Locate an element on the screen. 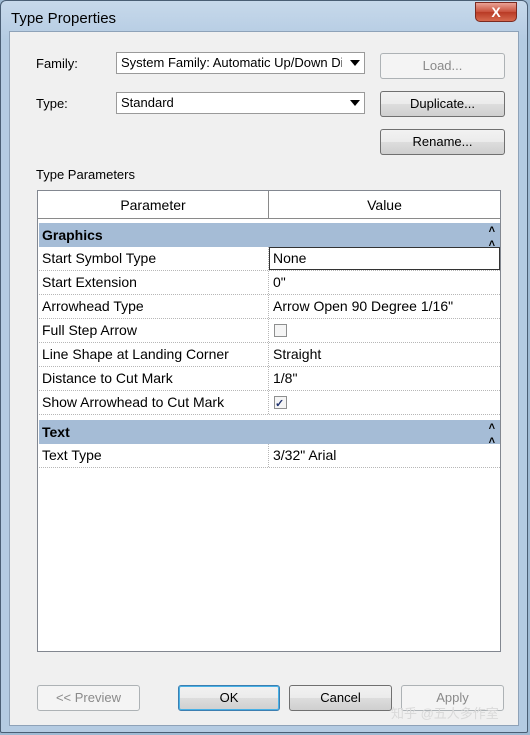 The image size is (530, 735). parameter-value: 3/32" Arial is located at coordinates (384, 455).